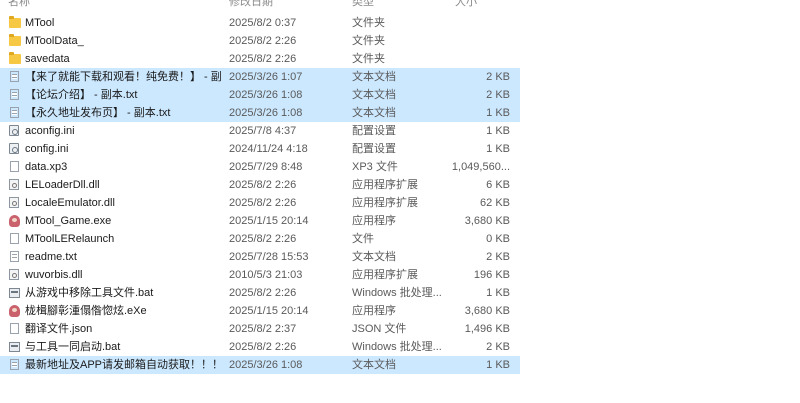  Describe the element at coordinates (62, 185) in the screenshot. I see `file-name: LELoaderDll.dll` at that location.